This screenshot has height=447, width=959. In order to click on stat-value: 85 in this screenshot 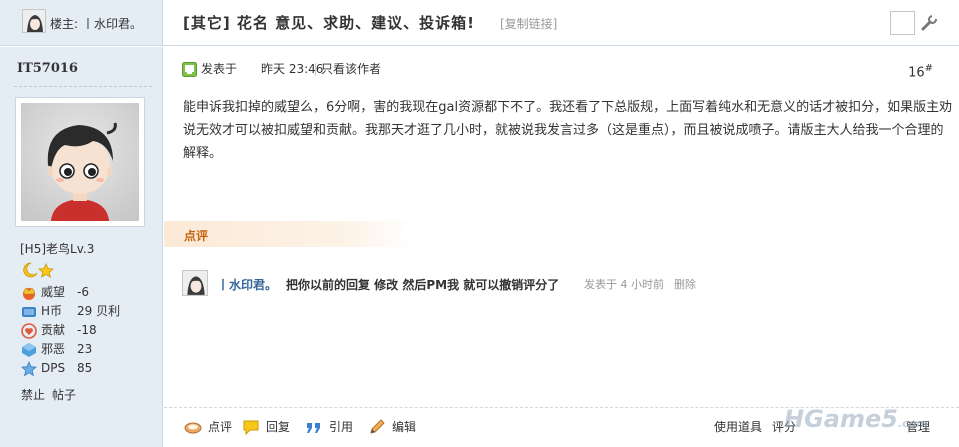, I will do `click(85, 368)`.